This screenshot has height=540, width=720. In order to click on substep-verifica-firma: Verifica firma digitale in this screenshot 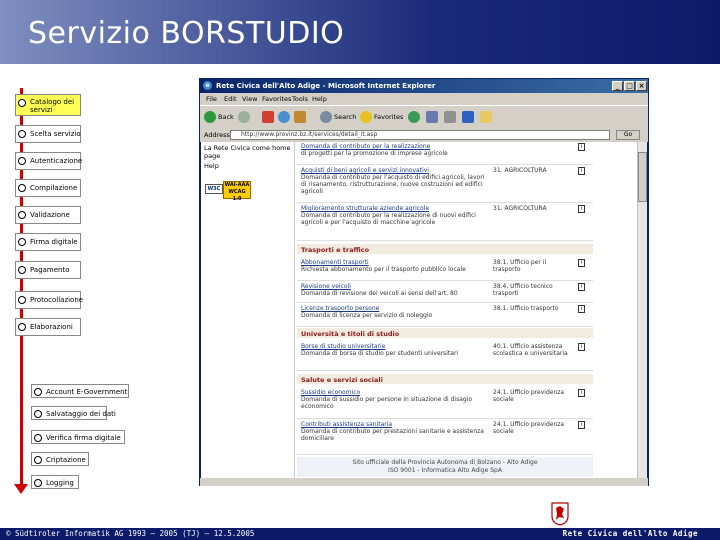, I will do `click(78, 437)`.